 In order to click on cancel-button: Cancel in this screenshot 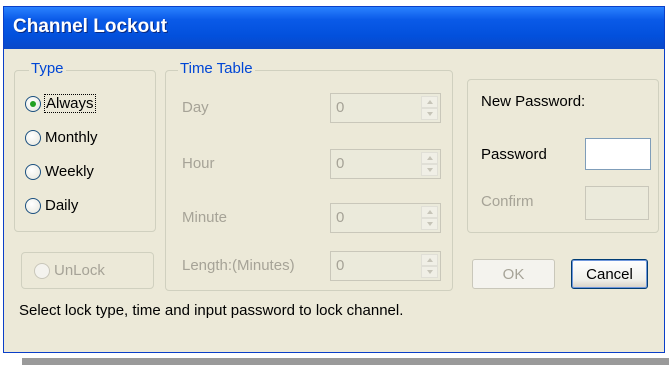, I will do `click(609, 274)`.